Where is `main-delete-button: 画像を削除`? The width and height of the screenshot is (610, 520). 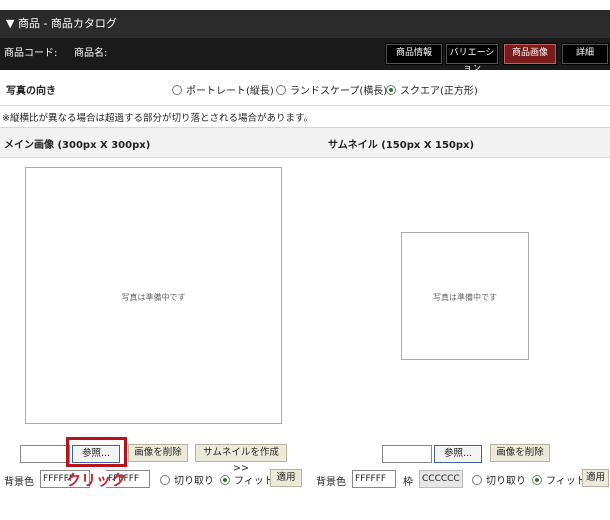 main-delete-button: 画像を削除 is located at coordinates (158, 453).